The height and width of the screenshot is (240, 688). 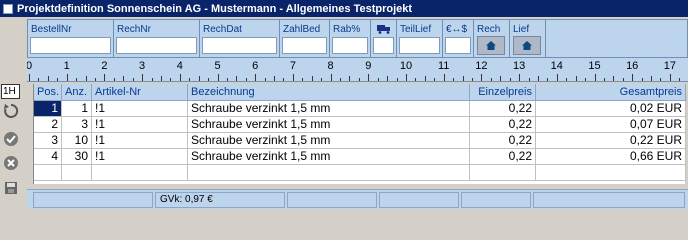 I want to click on line-indicator: 1H, so click(x=10, y=91).